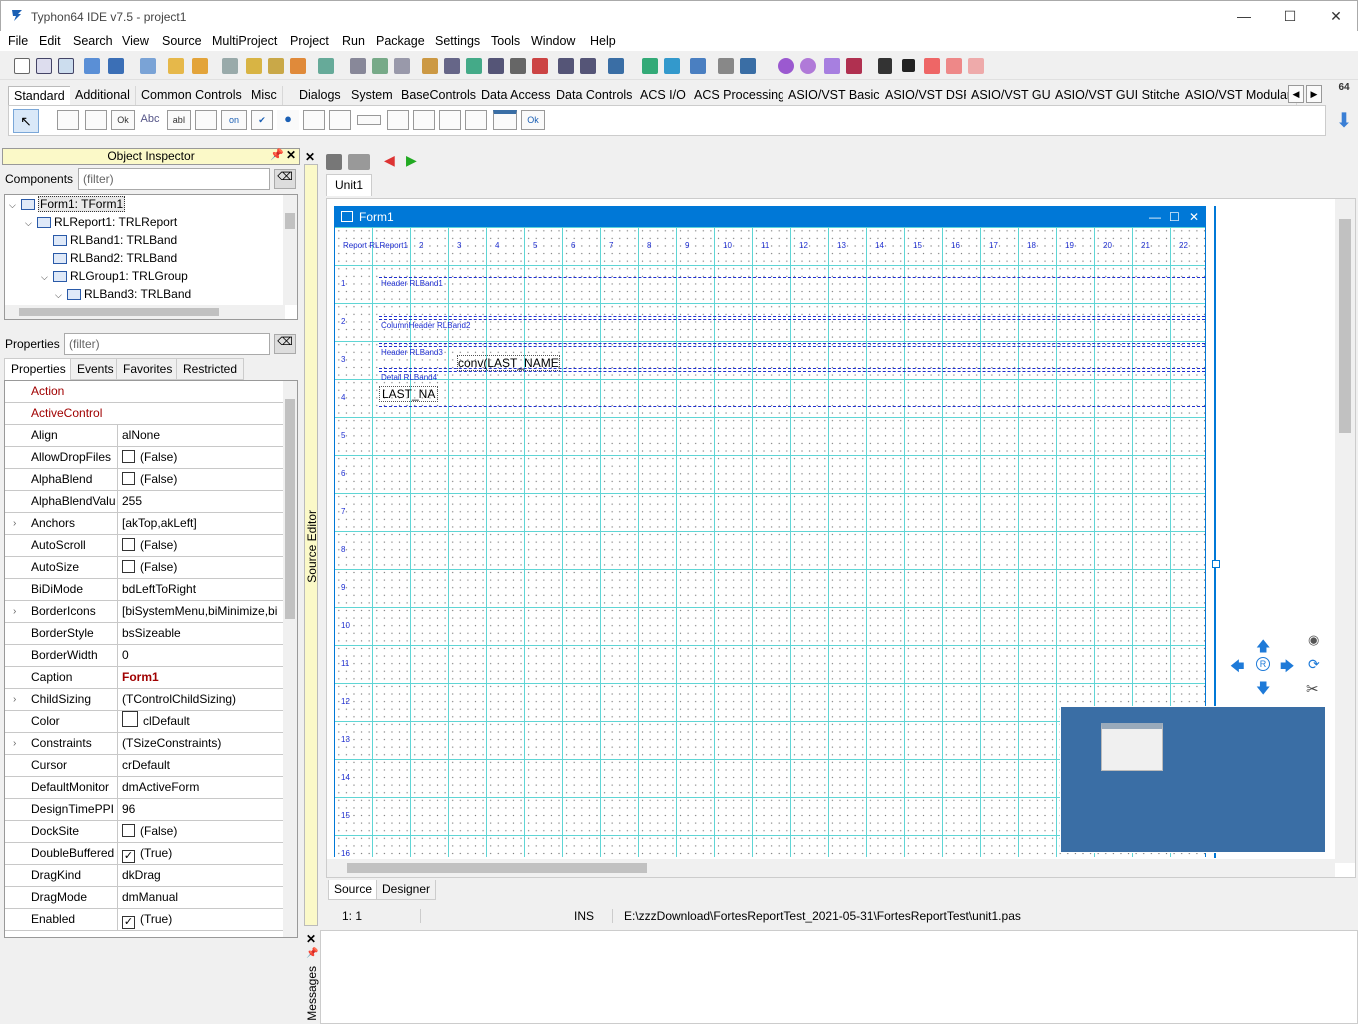  What do you see at coordinates (954, 66) in the screenshot?
I see `step-over-icon` at bounding box center [954, 66].